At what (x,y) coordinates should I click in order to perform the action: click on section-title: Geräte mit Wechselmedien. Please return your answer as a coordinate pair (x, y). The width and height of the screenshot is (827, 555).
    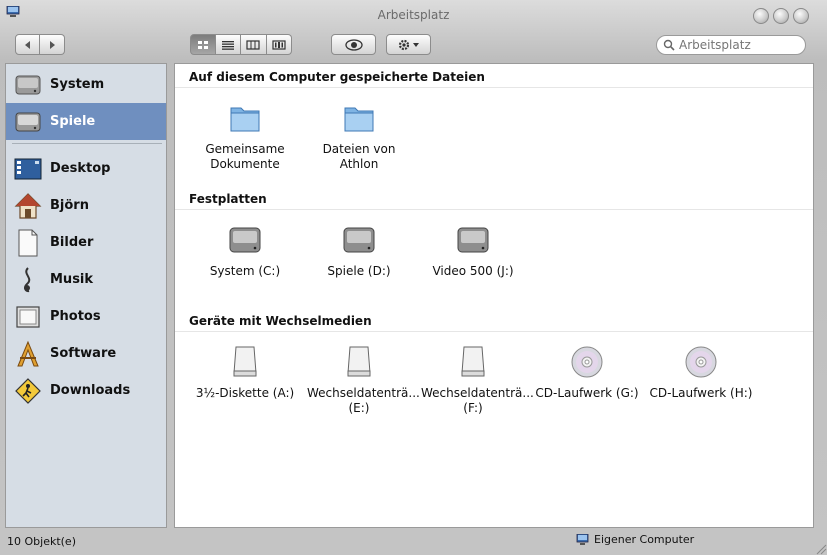
    Looking at the image, I should click on (280, 321).